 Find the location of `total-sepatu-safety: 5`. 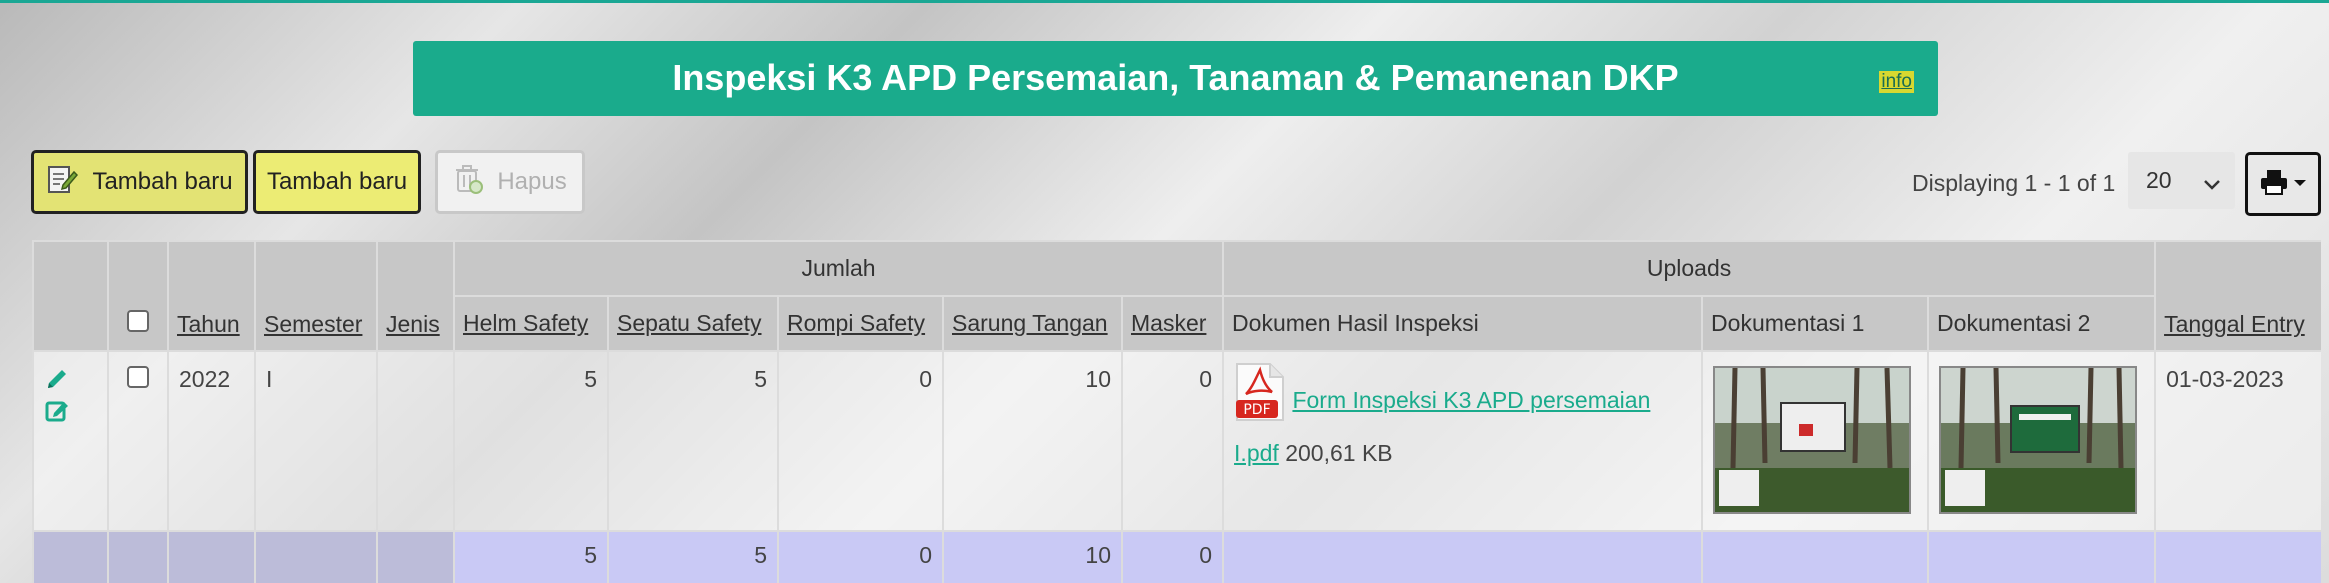

total-sepatu-safety: 5 is located at coordinates (693, 556).